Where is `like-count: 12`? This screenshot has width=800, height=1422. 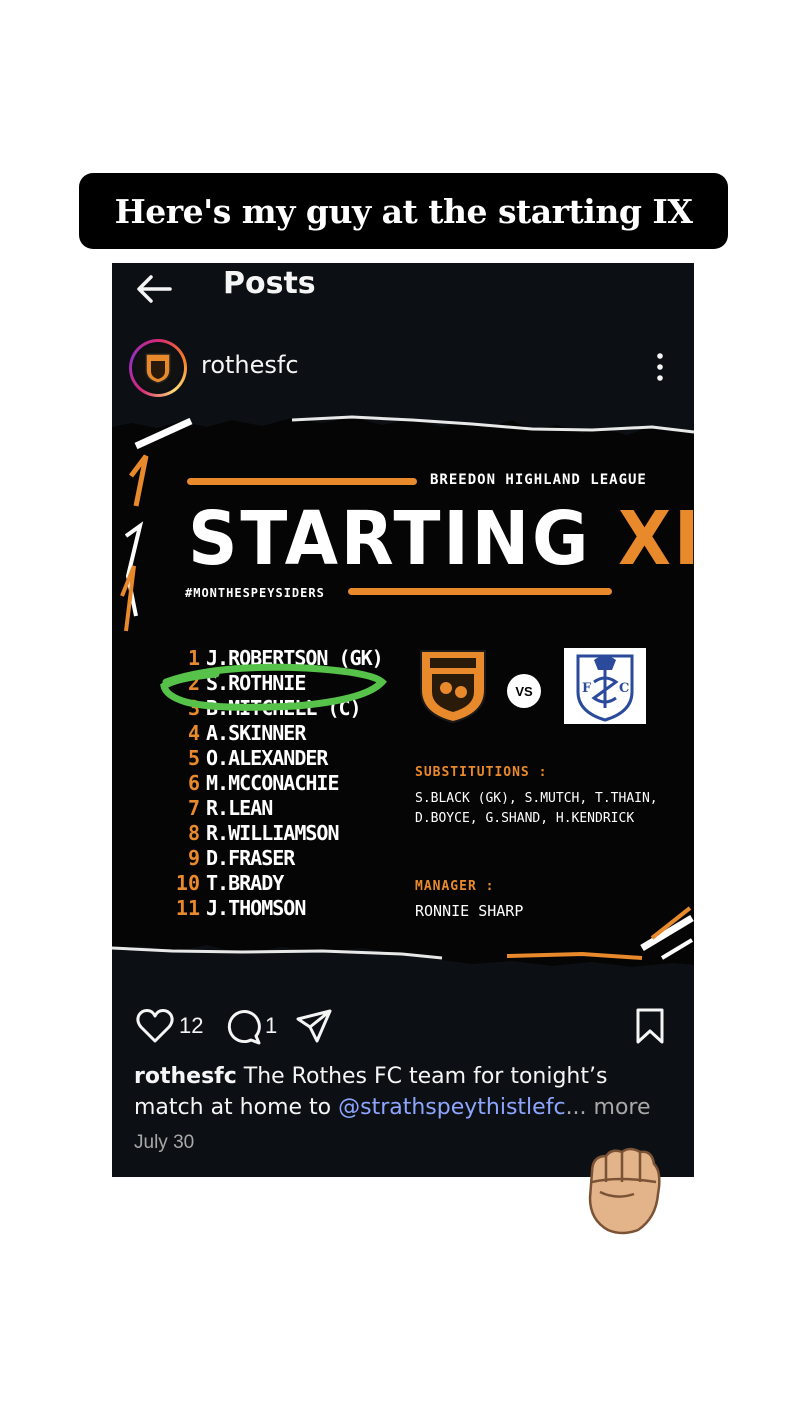
like-count: 12 is located at coordinates (191, 1025).